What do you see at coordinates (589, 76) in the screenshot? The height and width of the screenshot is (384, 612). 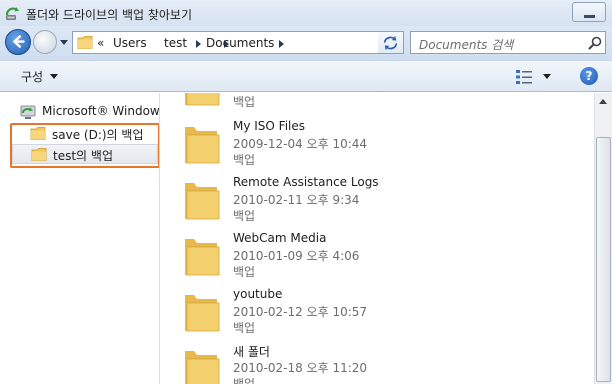 I see `help-icon: ?` at bounding box center [589, 76].